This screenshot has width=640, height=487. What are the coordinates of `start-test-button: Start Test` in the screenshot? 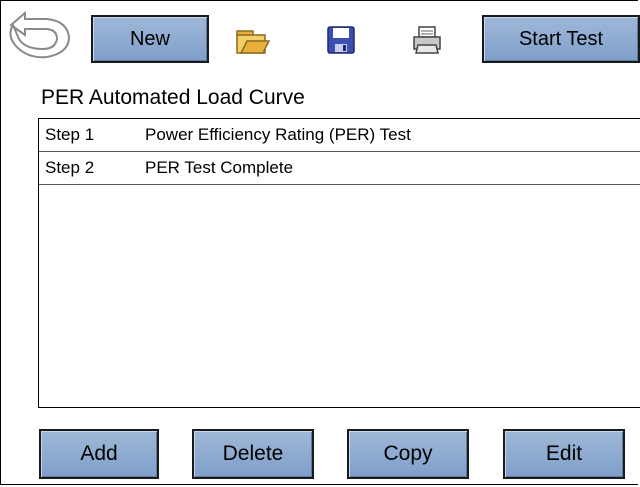 It's located at (561, 39).